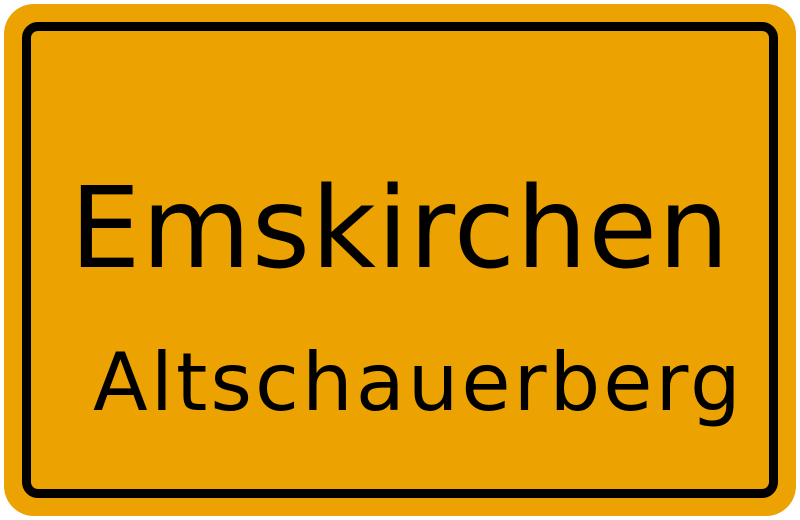  Describe the element at coordinates (418, 382) in the screenshot. I see `district-name: Altschauerberg` at that location.